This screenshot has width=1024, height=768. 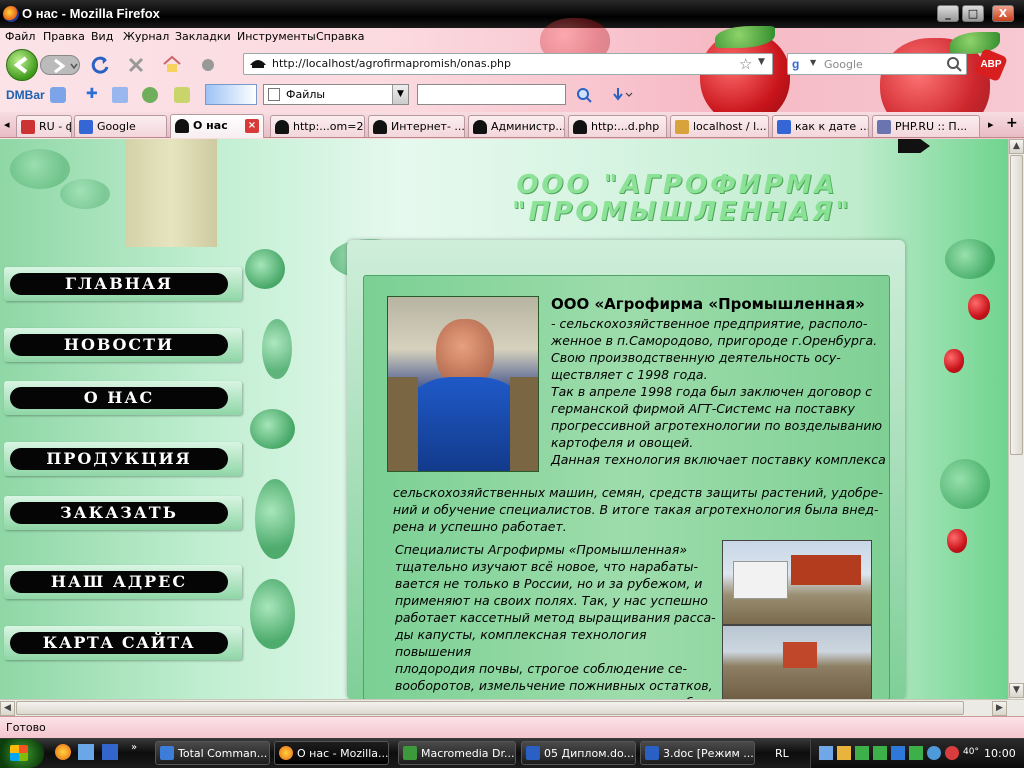 I want to click on drop-target, so click(x=231, y=94).